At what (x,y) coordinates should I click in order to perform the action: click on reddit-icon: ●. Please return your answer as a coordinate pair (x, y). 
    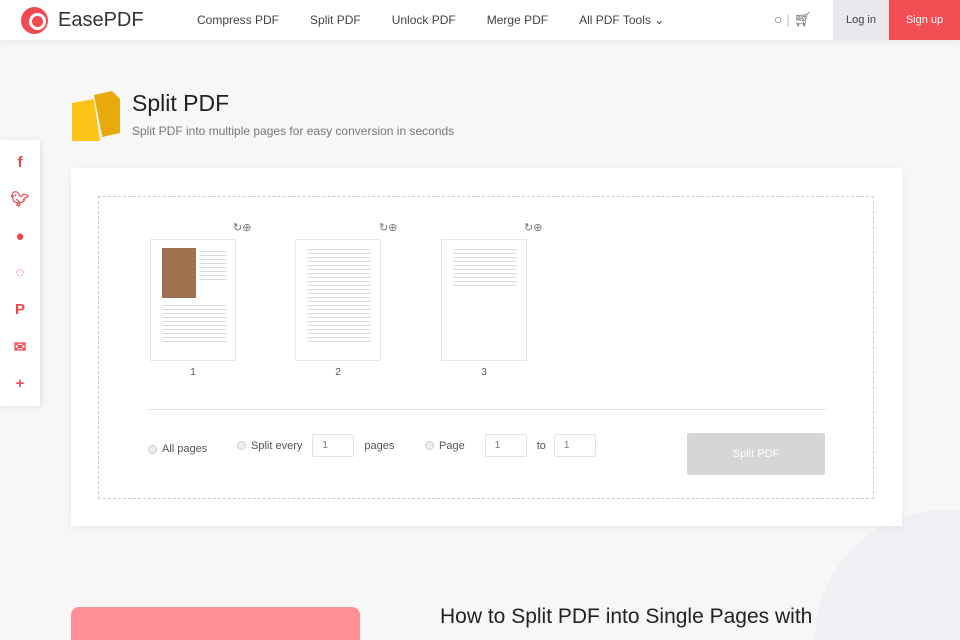
    Looking at the image, I should click on (19, 236).